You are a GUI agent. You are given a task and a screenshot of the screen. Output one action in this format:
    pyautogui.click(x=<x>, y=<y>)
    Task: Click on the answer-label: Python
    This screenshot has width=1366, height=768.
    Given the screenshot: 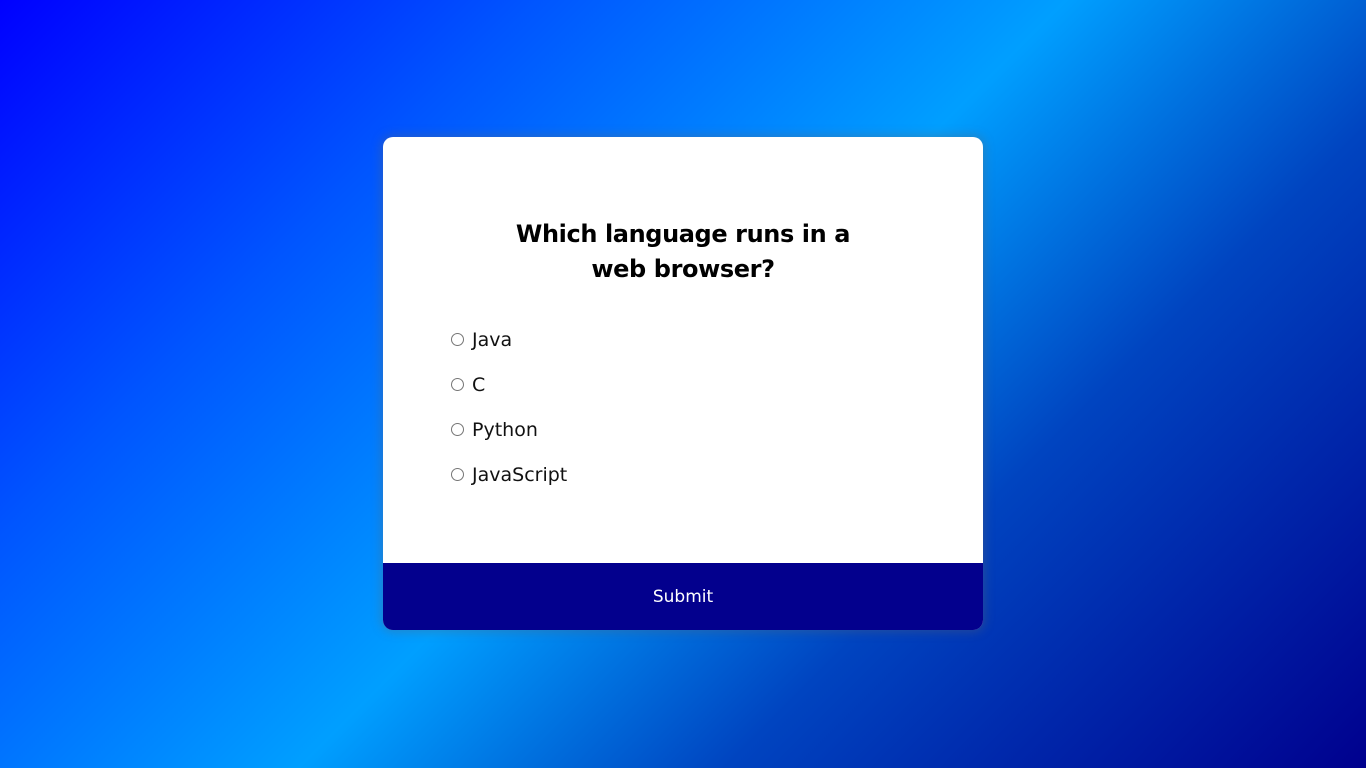 What is the action you would take?
    pyautogui.click(x=505, y=429)
    